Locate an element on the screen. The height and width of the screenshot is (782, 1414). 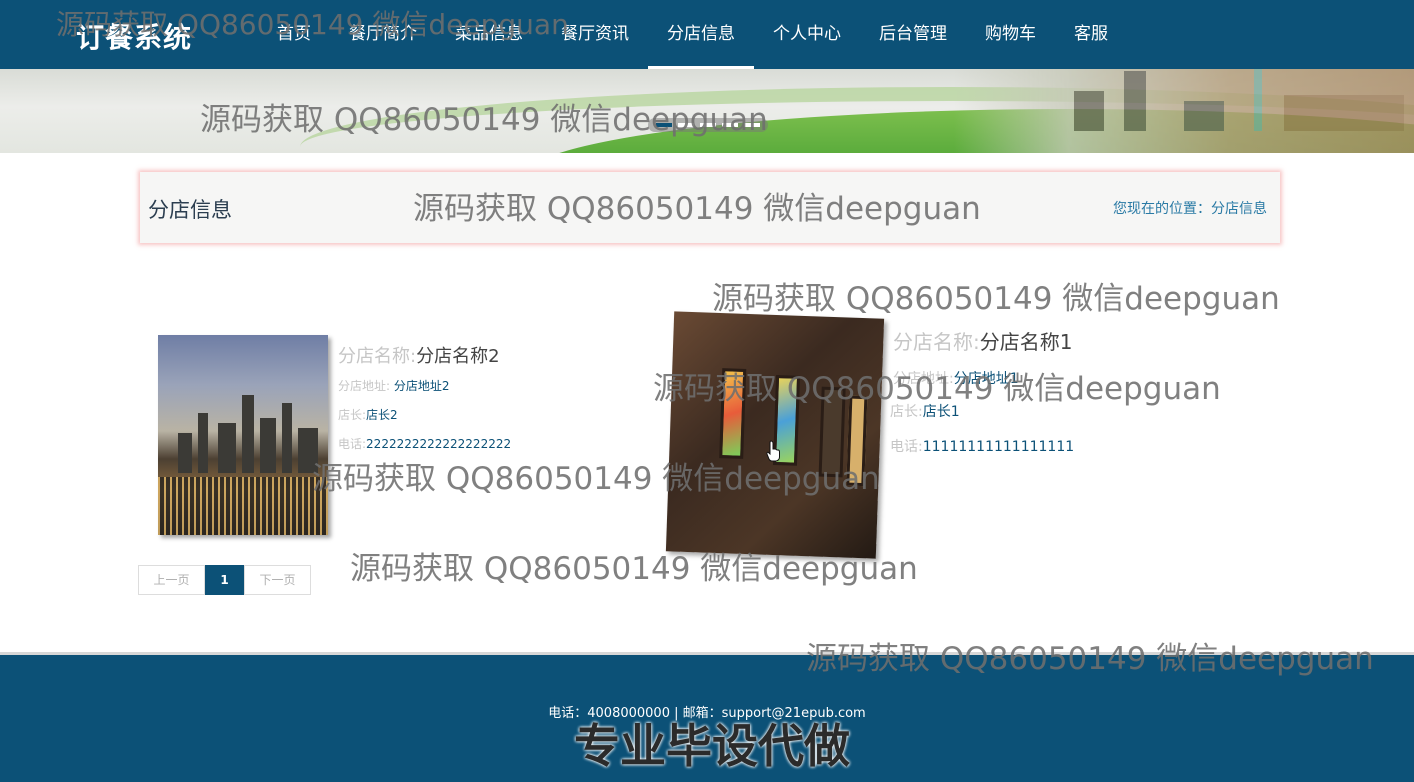
store-address-row: 分店地址: 分店地址2 is located at coordinates (394, 385).